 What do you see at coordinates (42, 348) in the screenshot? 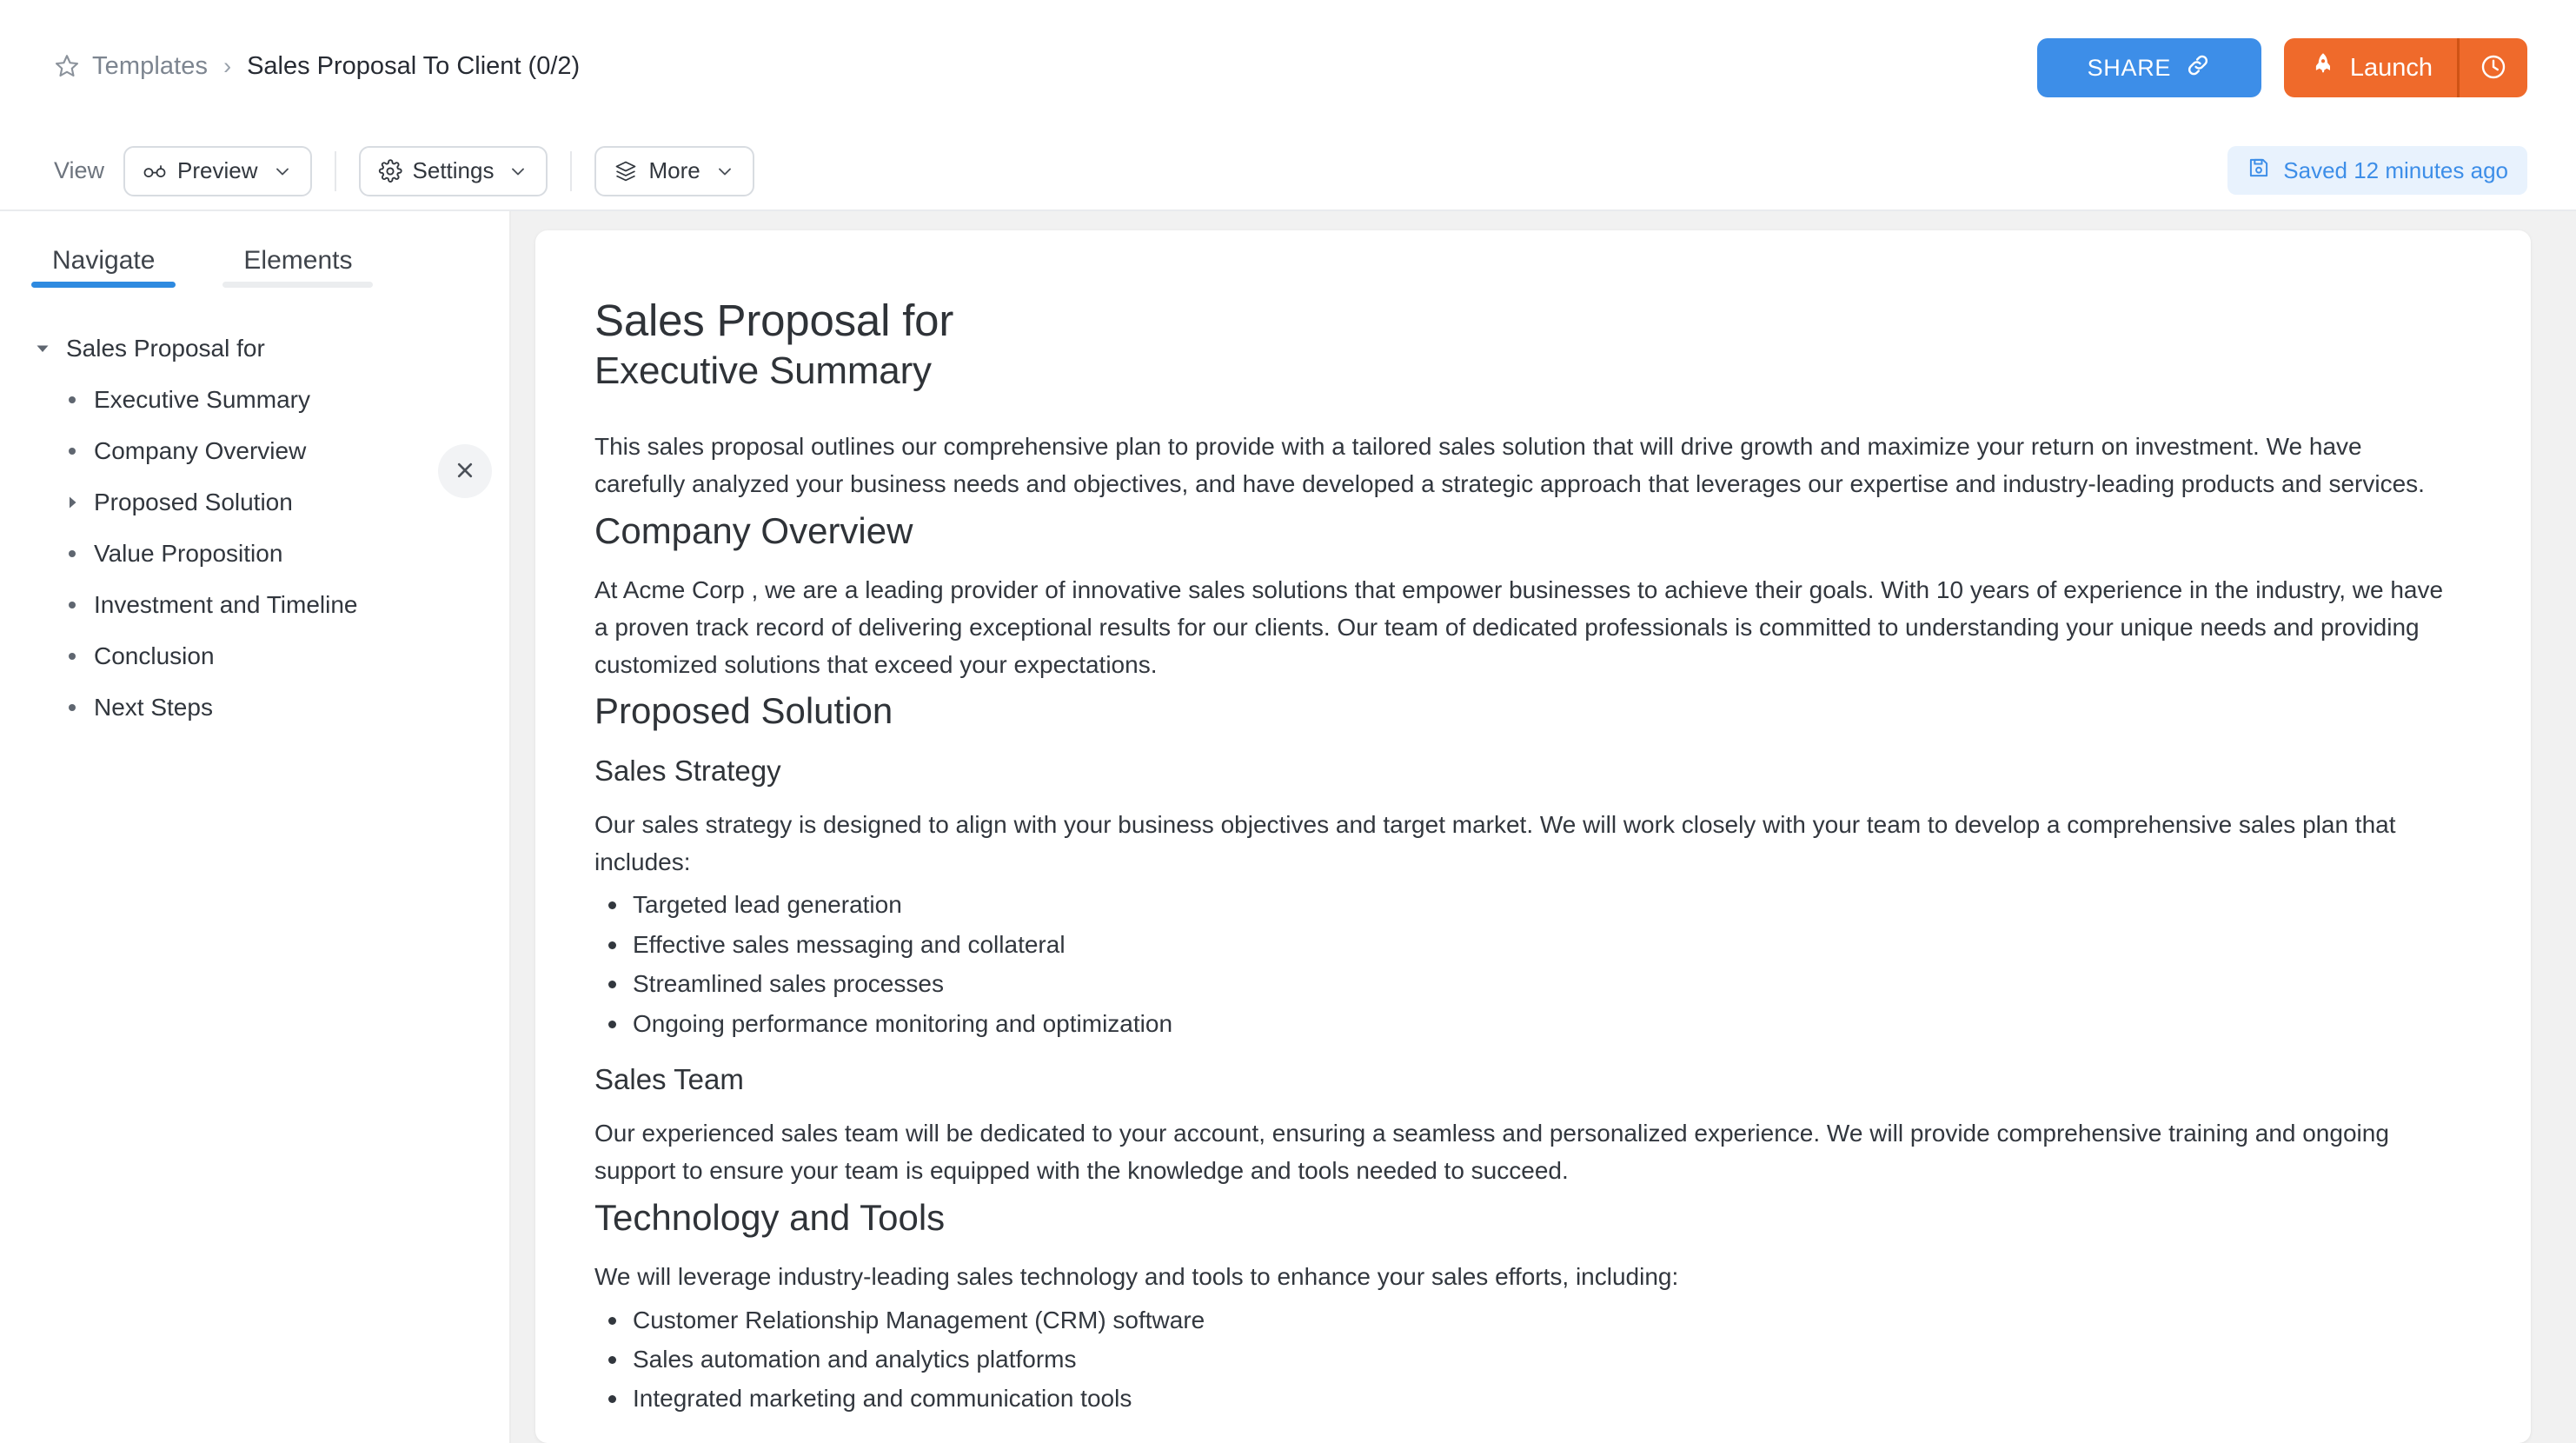
I see `caret-down-icon` at bounding box center [42, 348].